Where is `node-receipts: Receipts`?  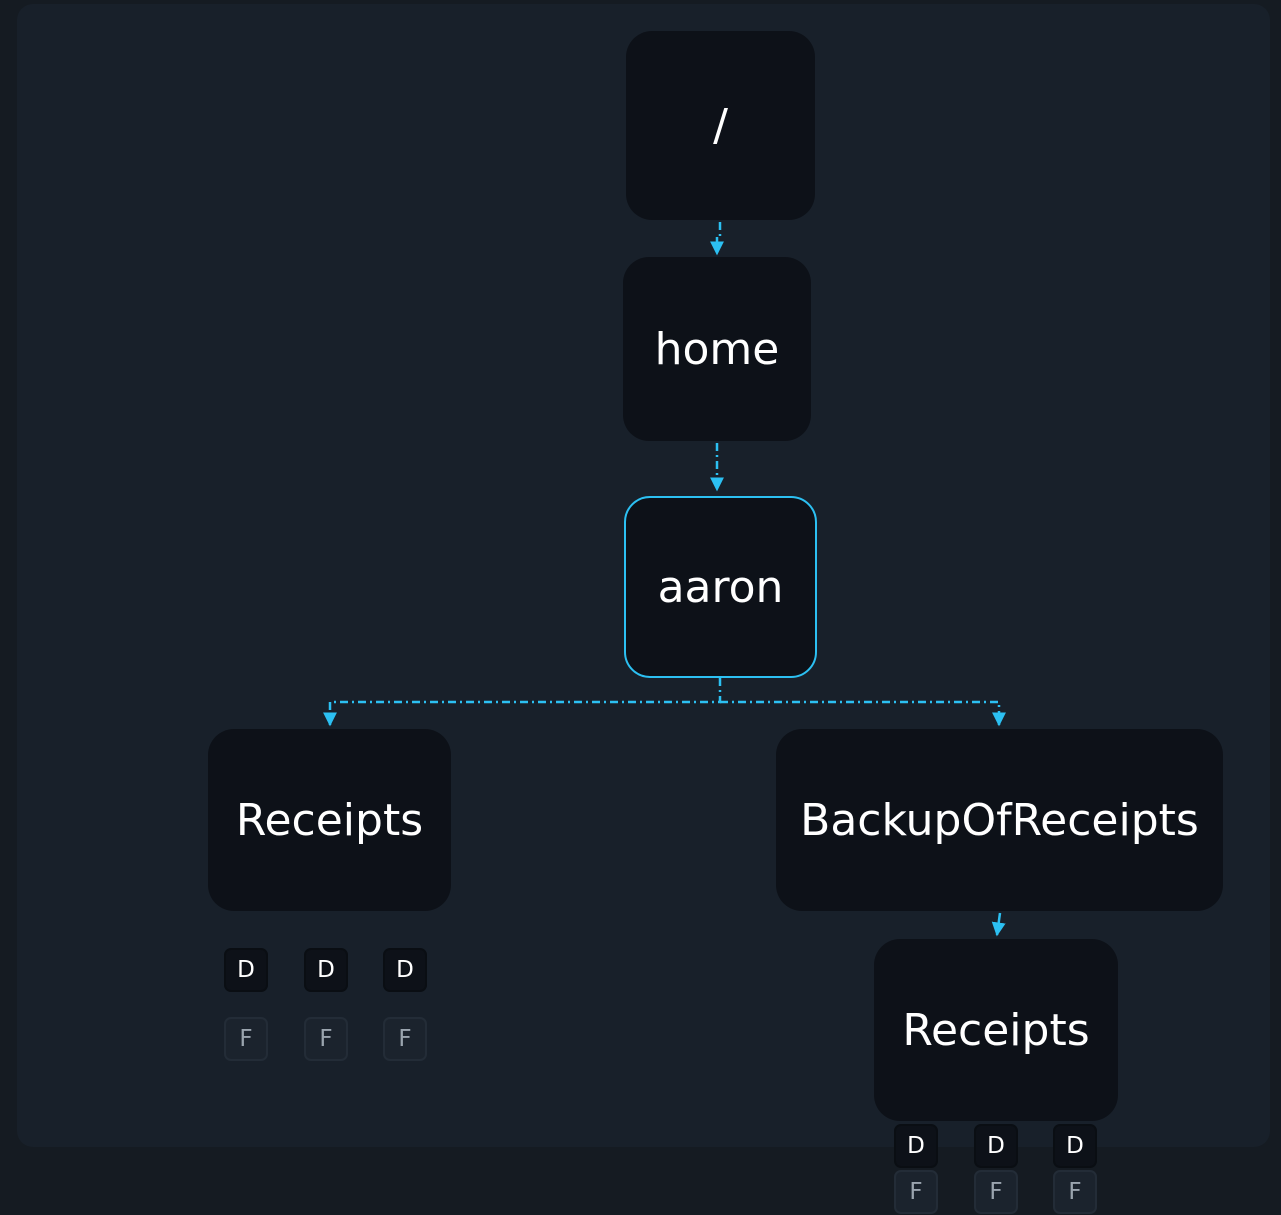 node-receipts: Receipts is located at coordinates (329, 820).